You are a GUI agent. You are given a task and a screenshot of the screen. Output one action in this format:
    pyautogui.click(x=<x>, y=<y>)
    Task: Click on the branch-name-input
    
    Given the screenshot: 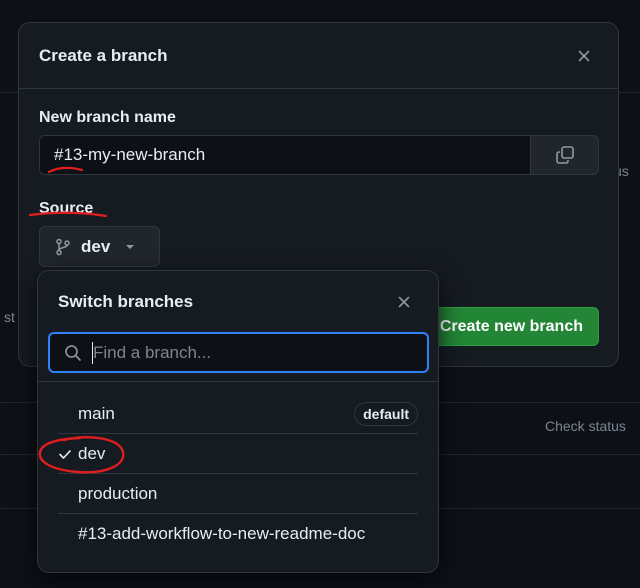 What is the action you would take?
    pyautogui.click(x=284, y=155)
    